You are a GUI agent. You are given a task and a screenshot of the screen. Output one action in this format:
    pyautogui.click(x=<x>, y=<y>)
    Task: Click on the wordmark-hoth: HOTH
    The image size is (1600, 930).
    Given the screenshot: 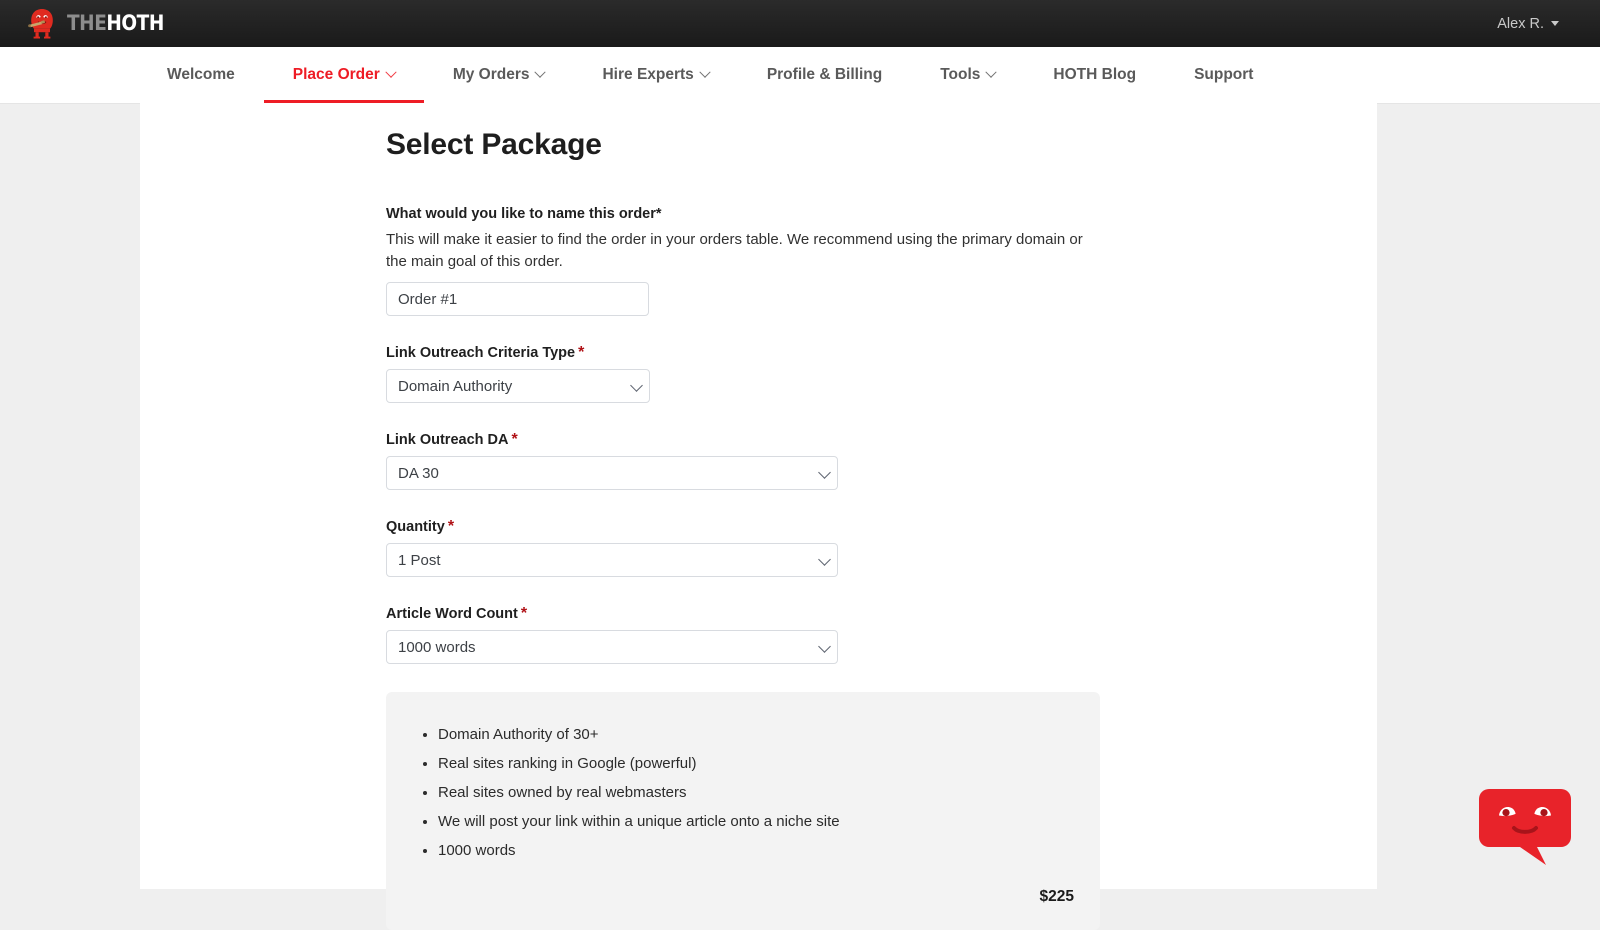 What is the action you would take?
    pyautogui.click(x=134, y=23)
    